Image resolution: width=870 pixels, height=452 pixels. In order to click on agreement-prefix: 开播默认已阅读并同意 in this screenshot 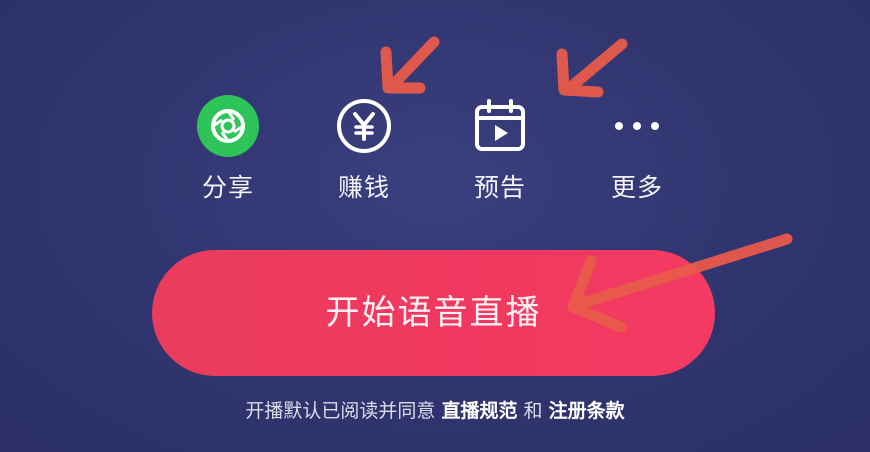, I will do `click(343, 411)`.